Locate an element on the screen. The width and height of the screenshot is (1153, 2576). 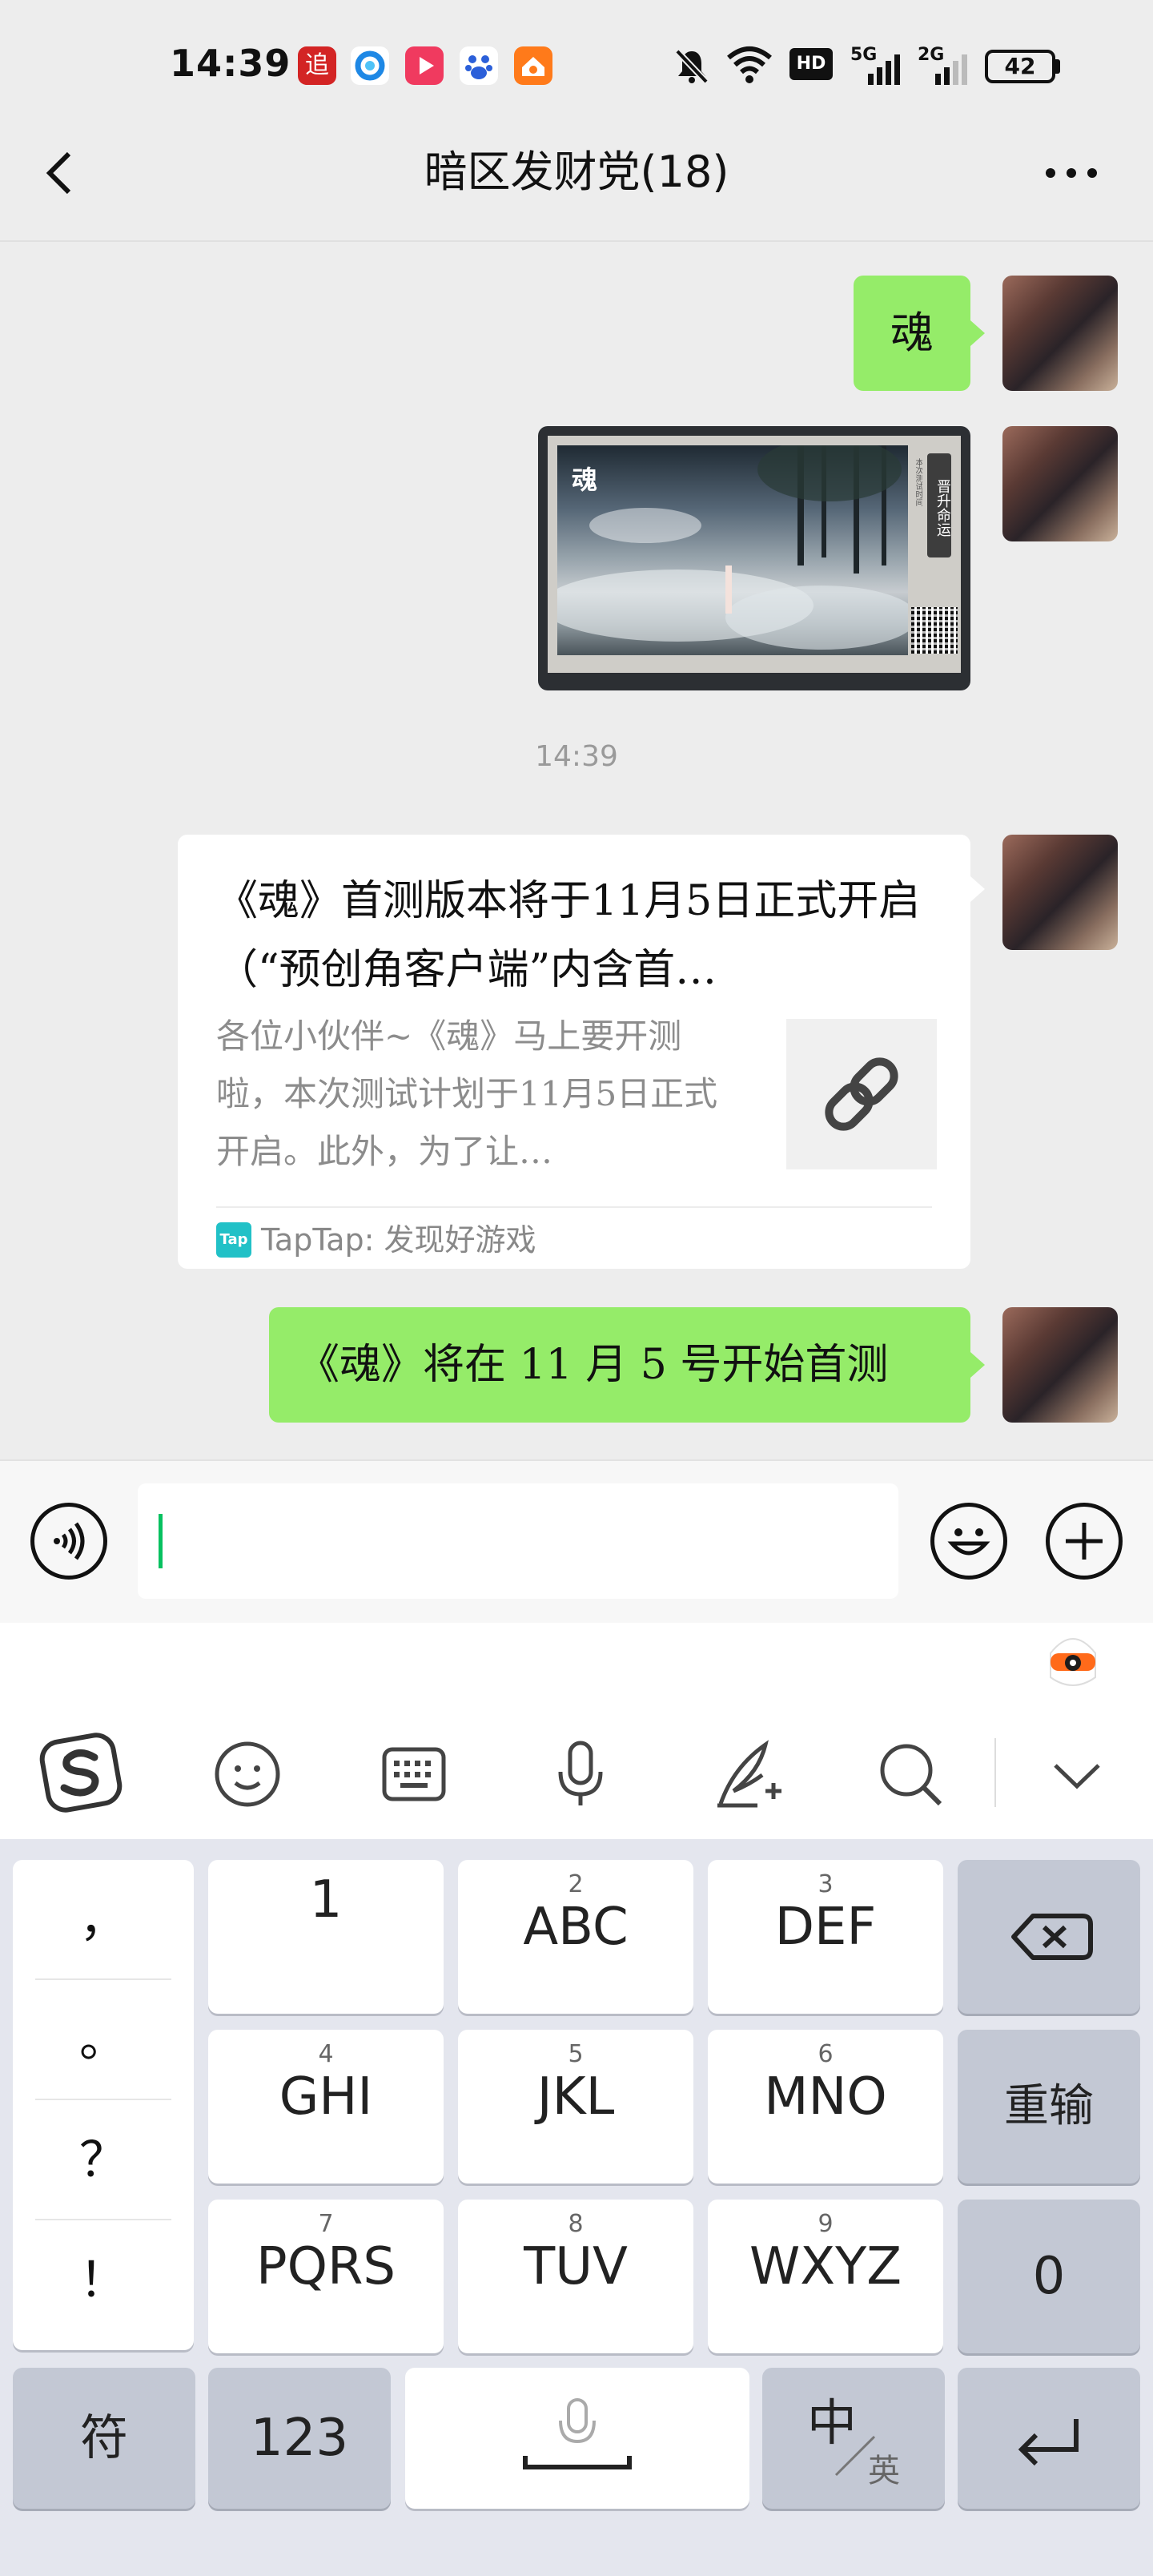
key-wxyz: 9 WXYZ is located at coordinates (826, 2276).